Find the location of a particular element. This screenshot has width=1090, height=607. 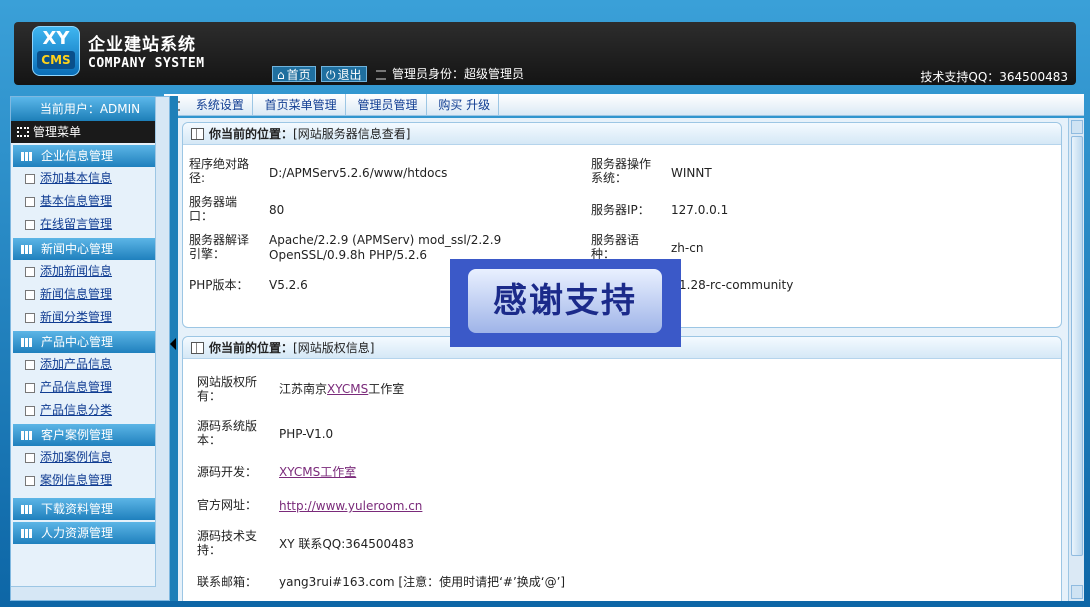

thanks-text: 感谢支持 is located at coordinates (565, 301).